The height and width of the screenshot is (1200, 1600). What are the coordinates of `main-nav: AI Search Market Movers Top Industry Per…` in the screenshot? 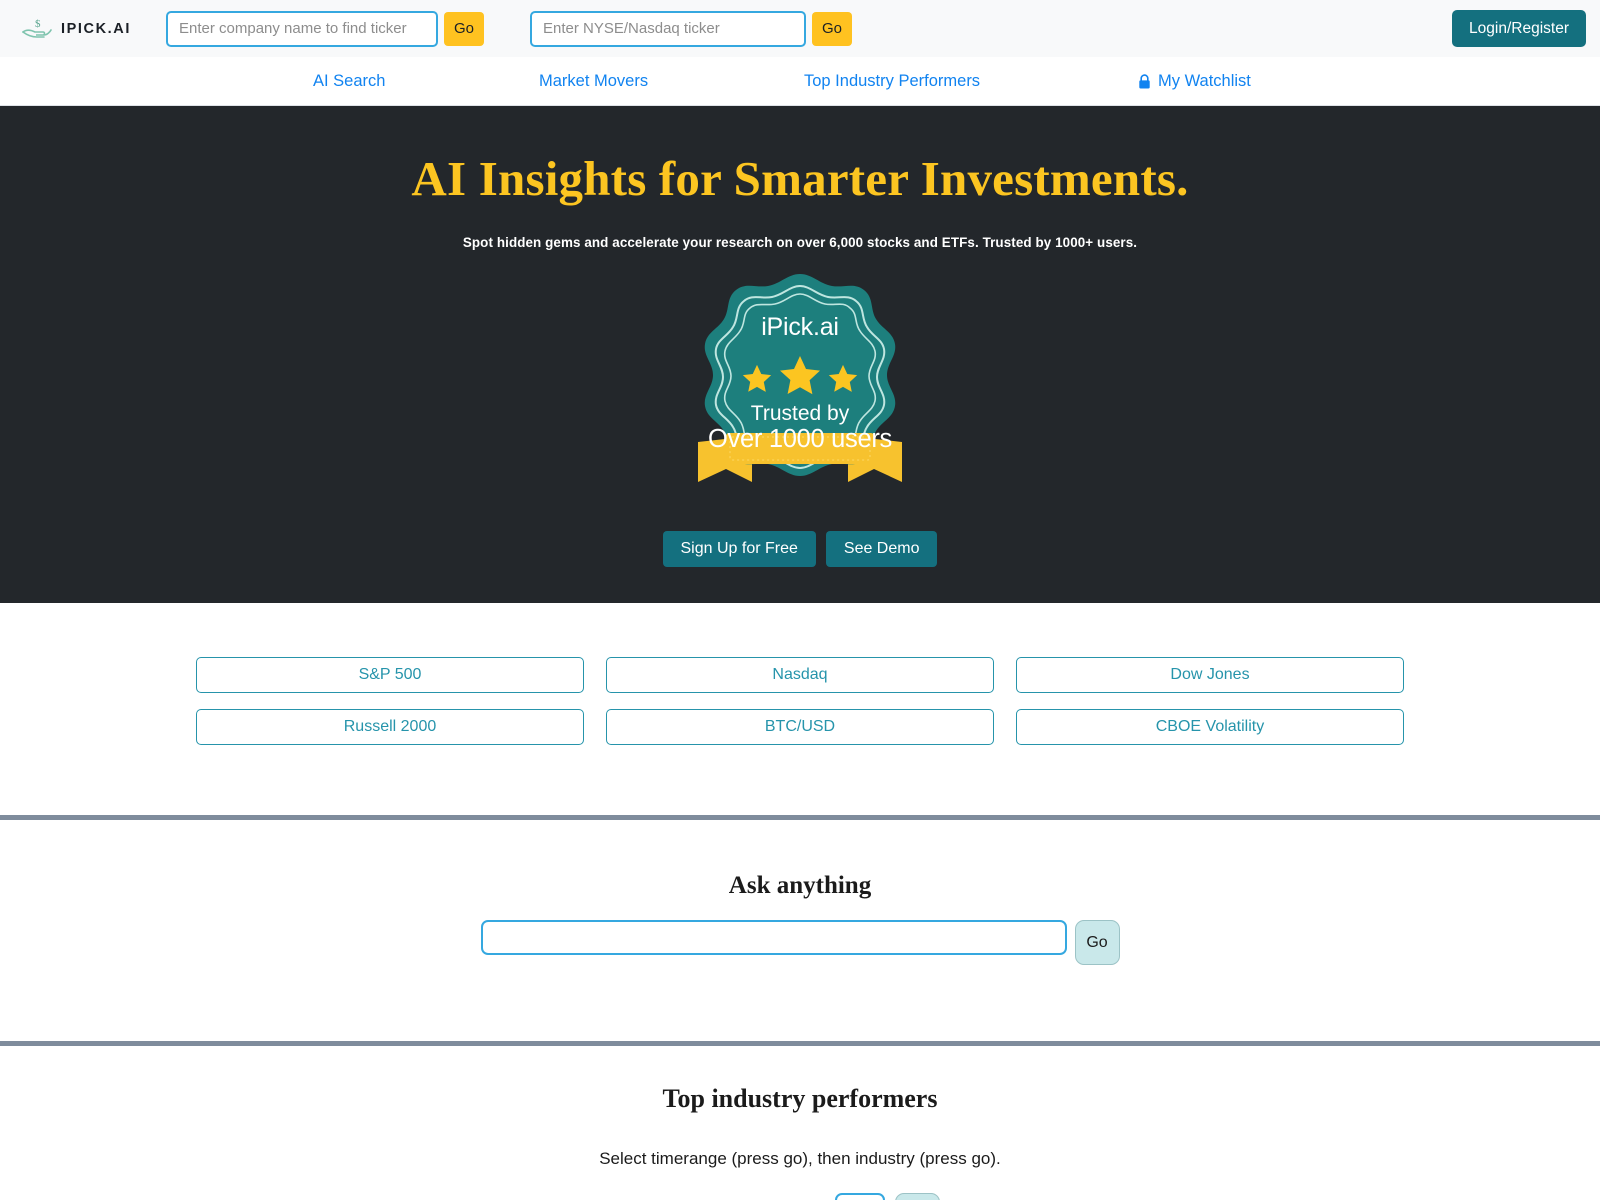 It's located at (800, 81).